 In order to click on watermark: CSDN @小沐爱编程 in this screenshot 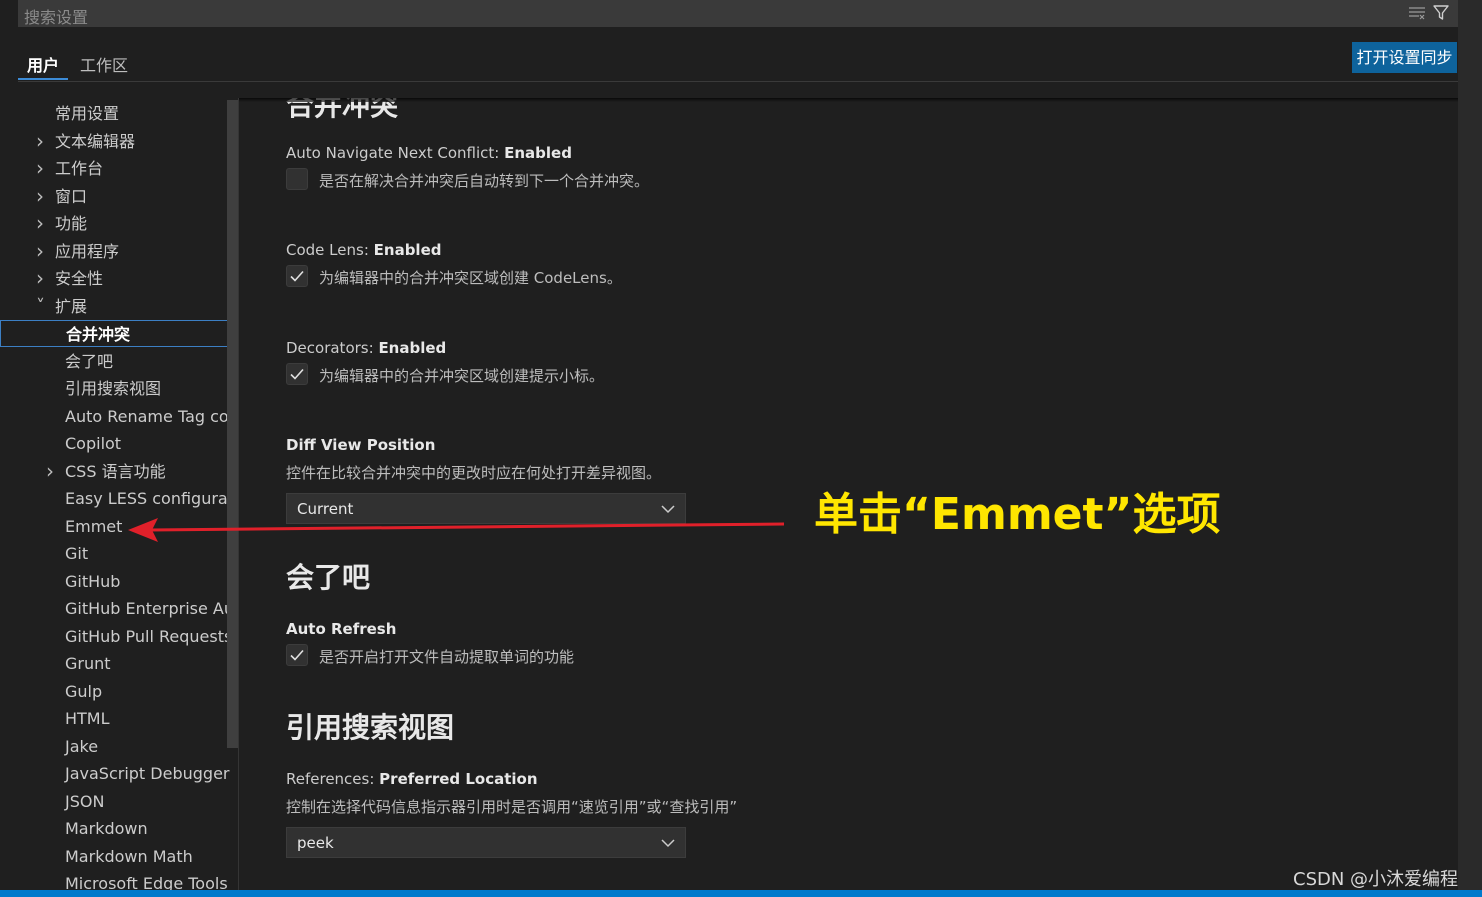, I will do `click(1376, 879)`.